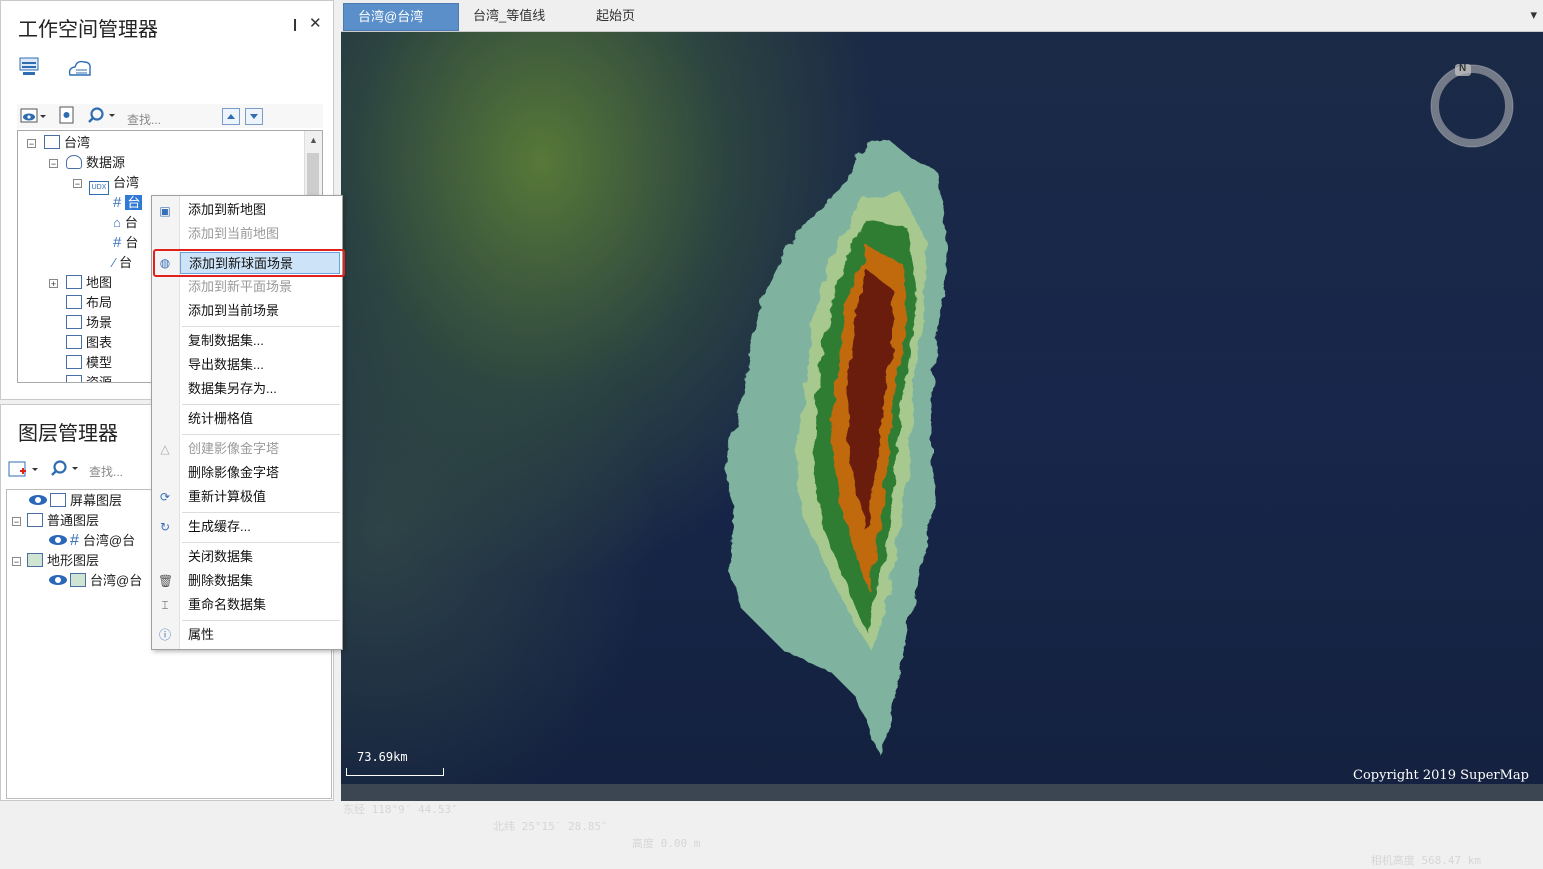 This screenshot has height=869, width=1543. Describe the element at coordinates (231, 116) in the screenshot. I see `move-up-button` at that location.